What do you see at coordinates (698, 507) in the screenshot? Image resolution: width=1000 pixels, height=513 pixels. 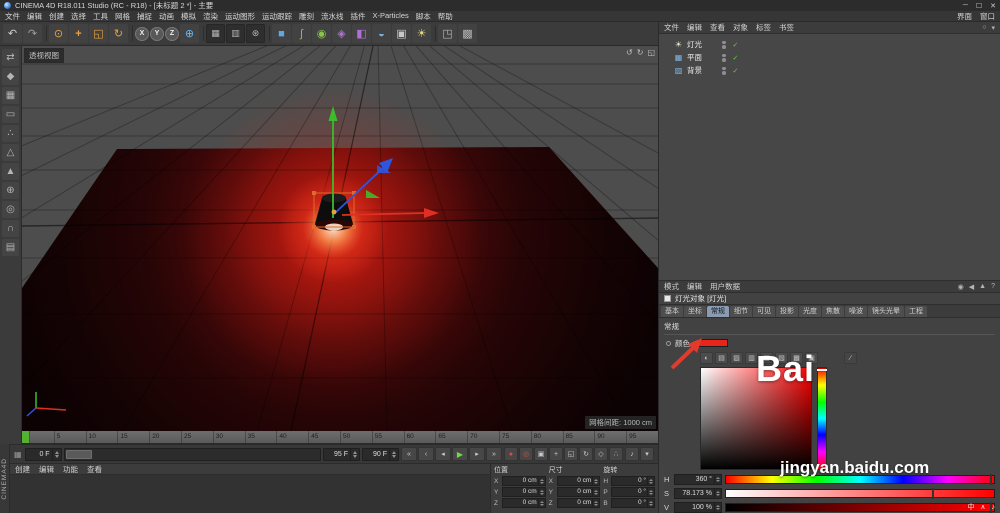 I see `brightness-value-field: 100 %` at bounding box center [698, 507].